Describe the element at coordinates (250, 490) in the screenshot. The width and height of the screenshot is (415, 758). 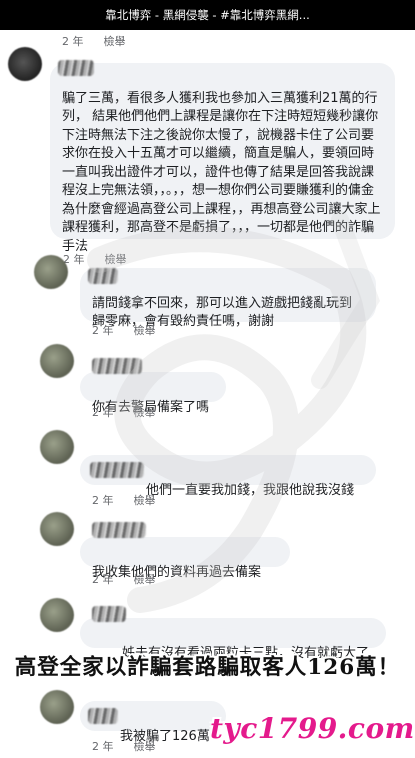
I see `comment-text: 他們一直要我加錢，我跟他說我沒錢` at that location.